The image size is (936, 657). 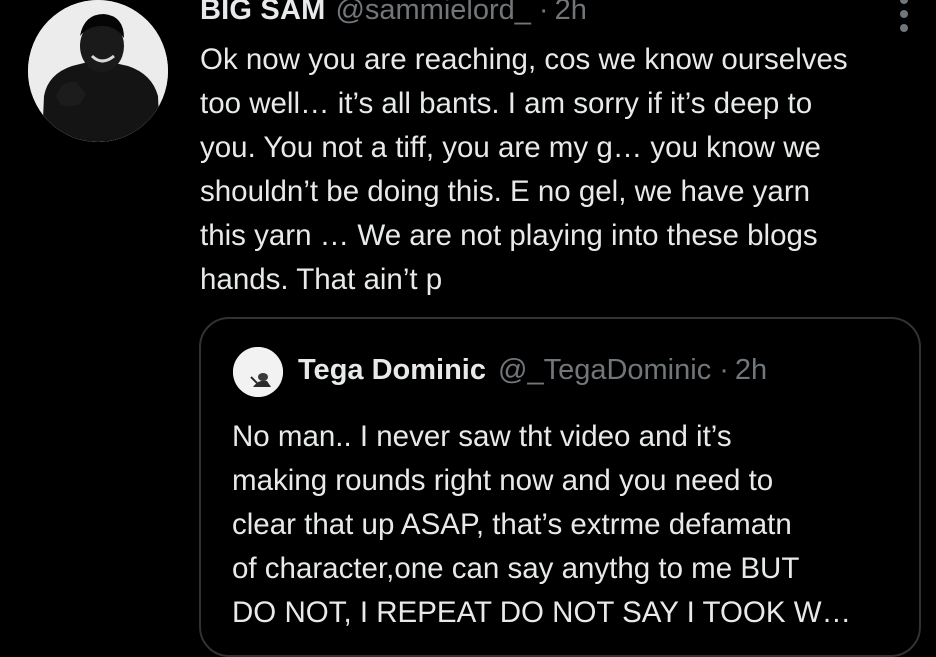 What do you see at coordinates (605, 370) in the screenshot?
I see `quoted-author-handle: @_TegaDominic` at bounding box center [605, 370].